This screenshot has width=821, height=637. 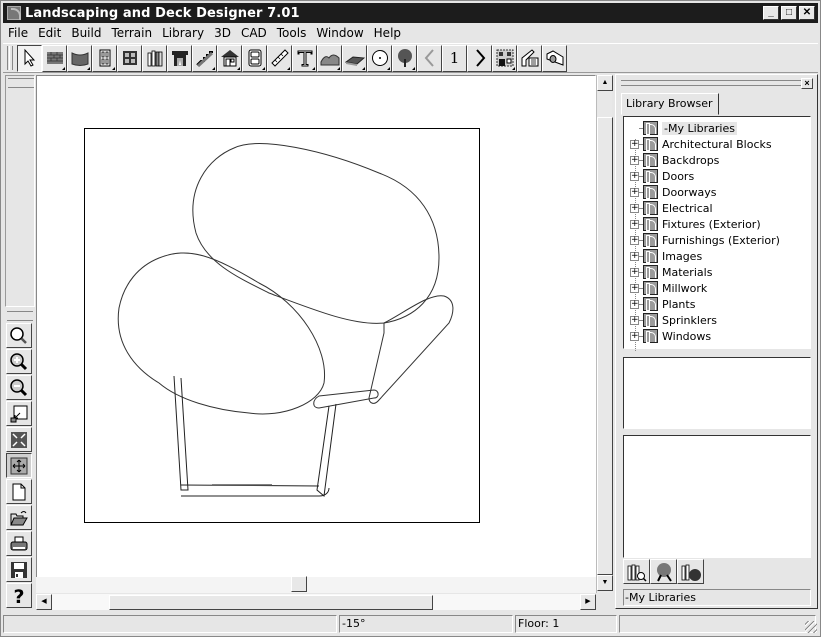 I want to click on toolbar-grip, so click(x=10, y=58).